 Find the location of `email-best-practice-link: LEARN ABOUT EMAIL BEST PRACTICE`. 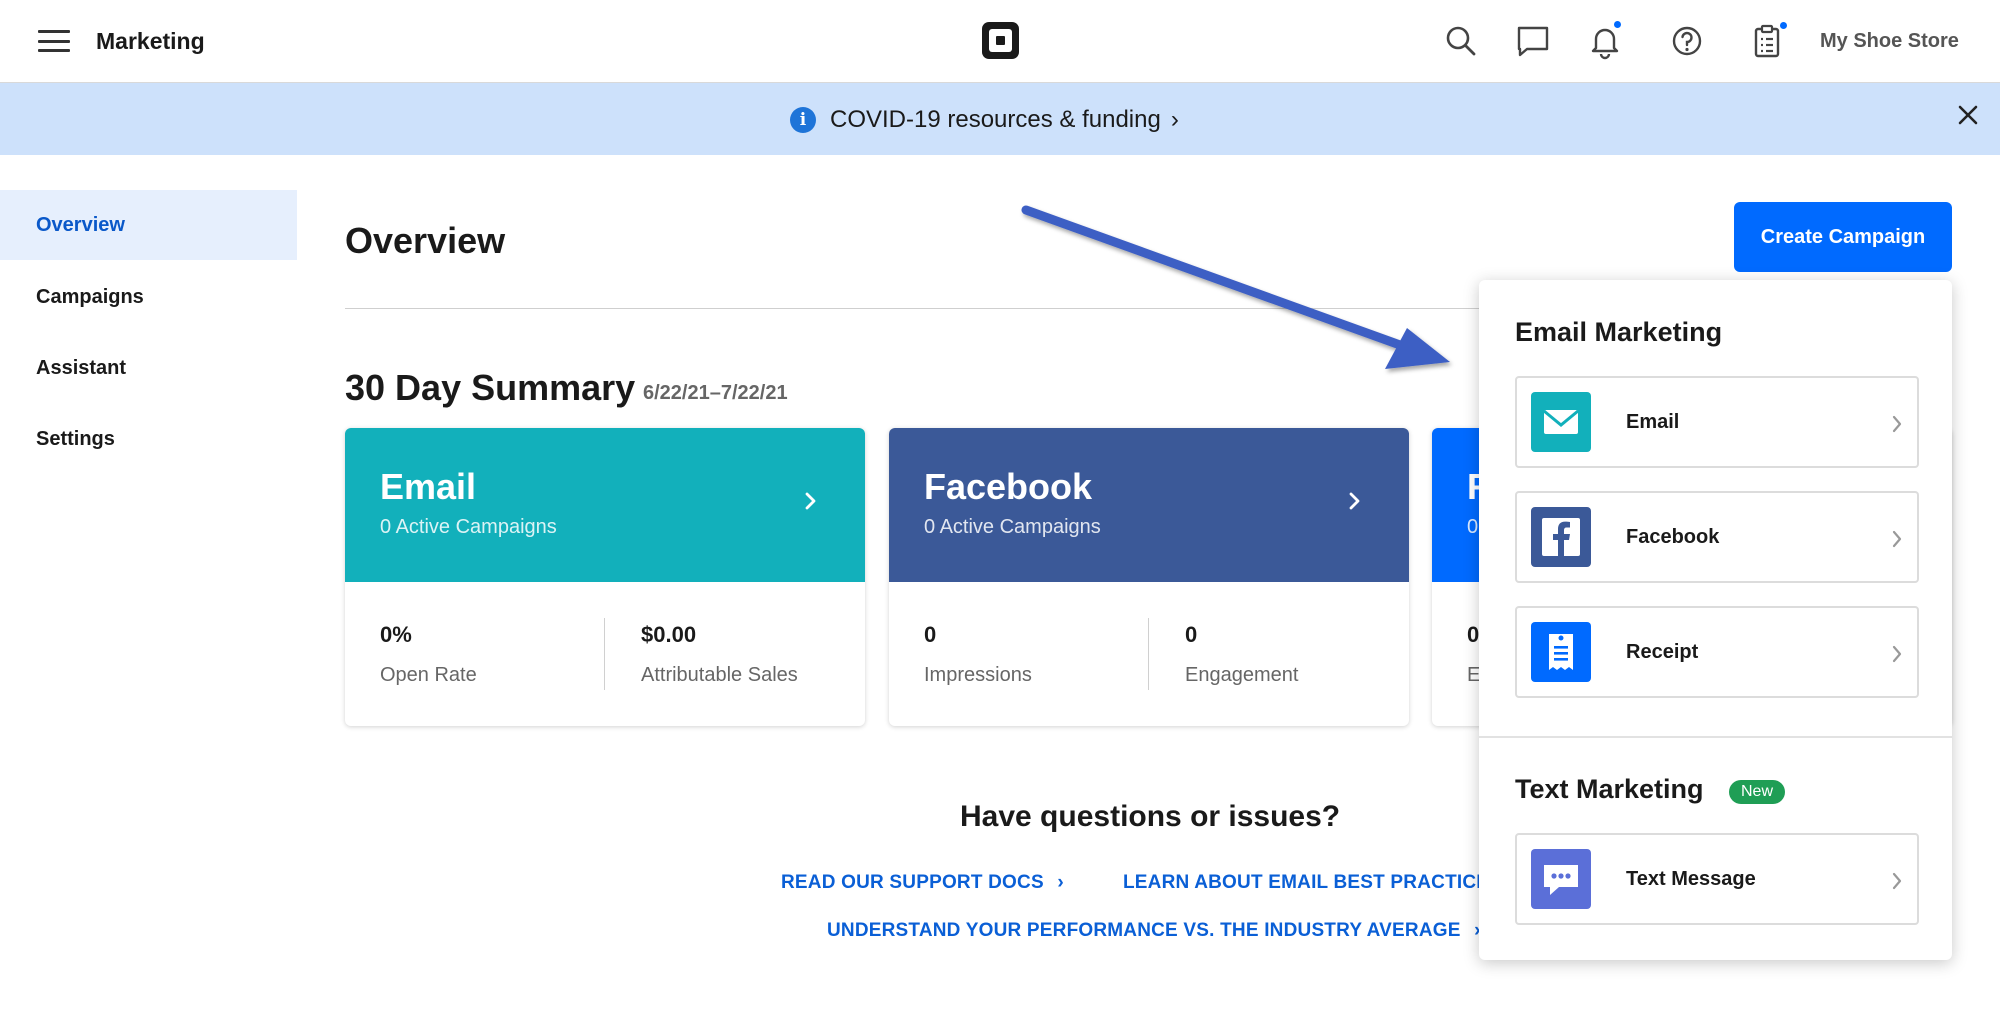

email-best-practice-link: LEARN ABOUT EMAIL BEST PRACTICE is located at coordinates (1306, 883).